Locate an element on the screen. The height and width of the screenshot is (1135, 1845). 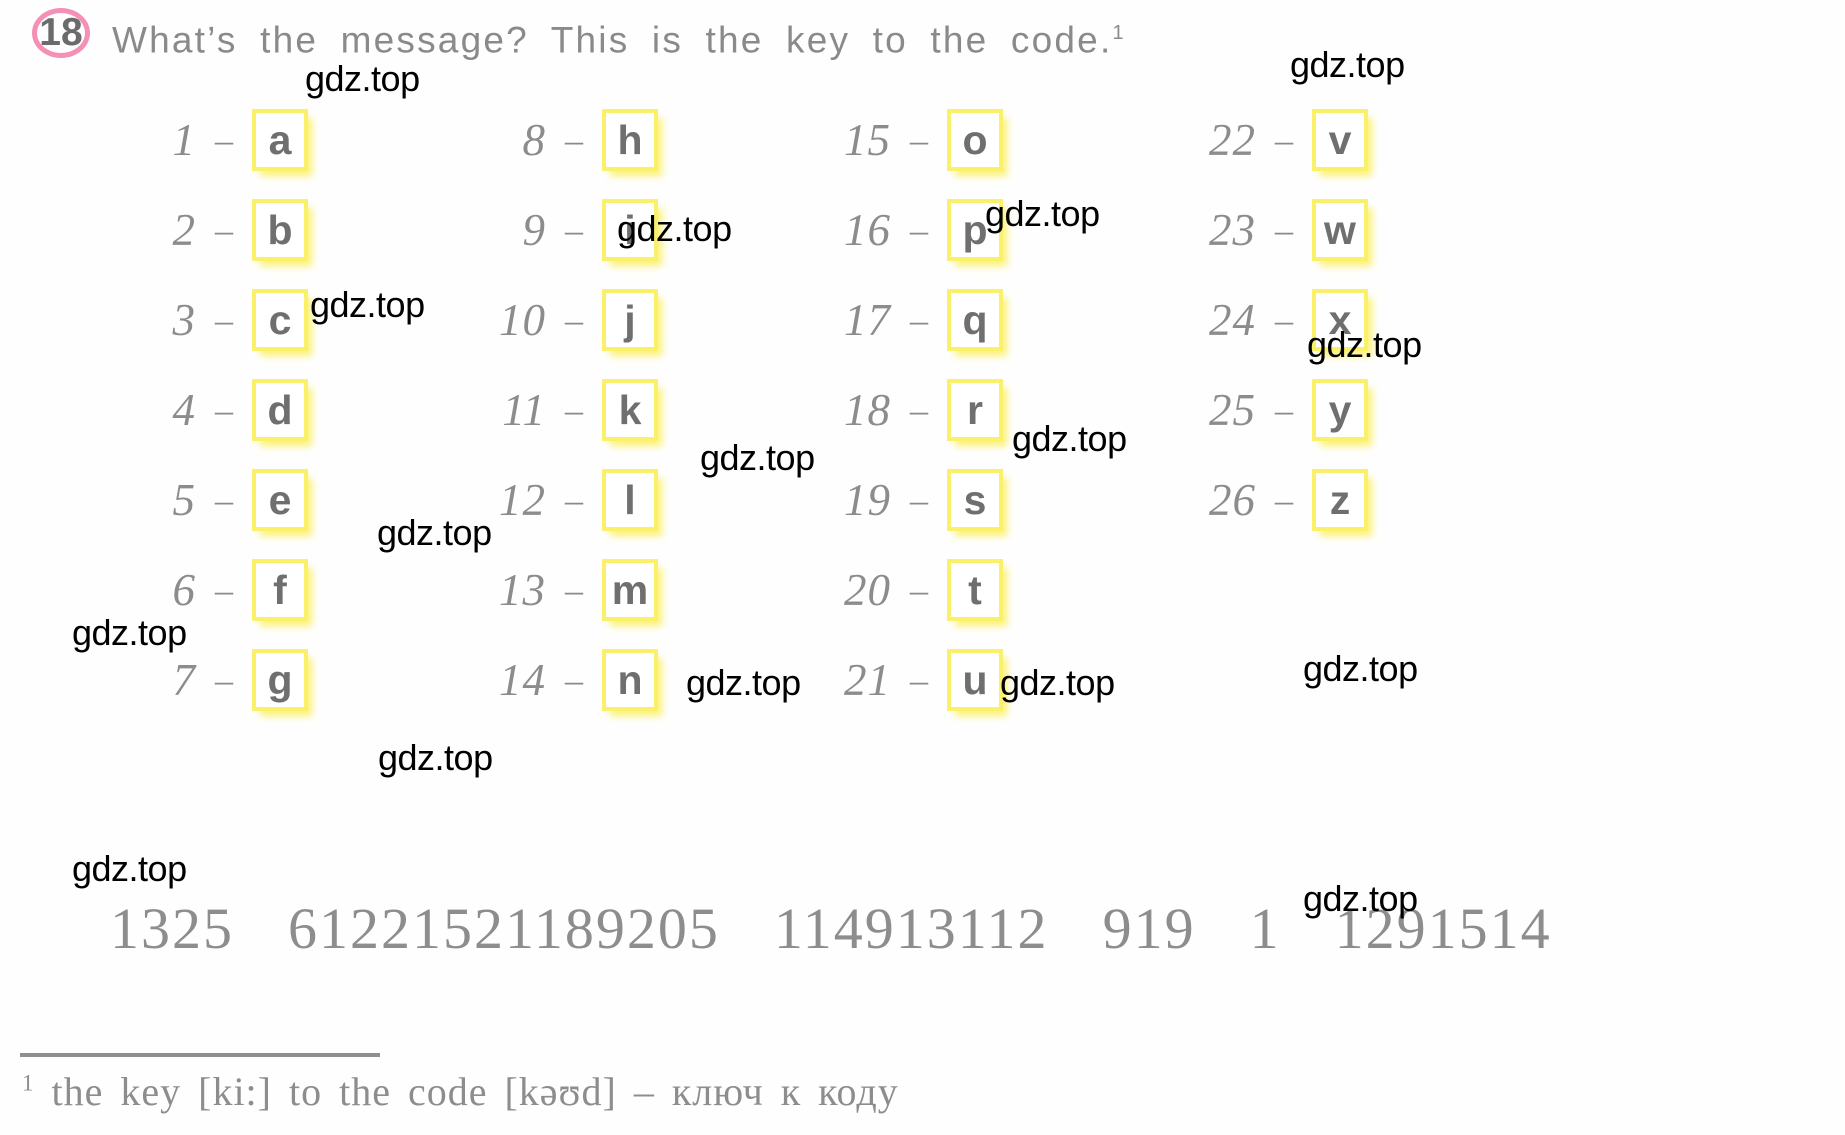
key-row: 18– r is located at coordinates (899, 410).